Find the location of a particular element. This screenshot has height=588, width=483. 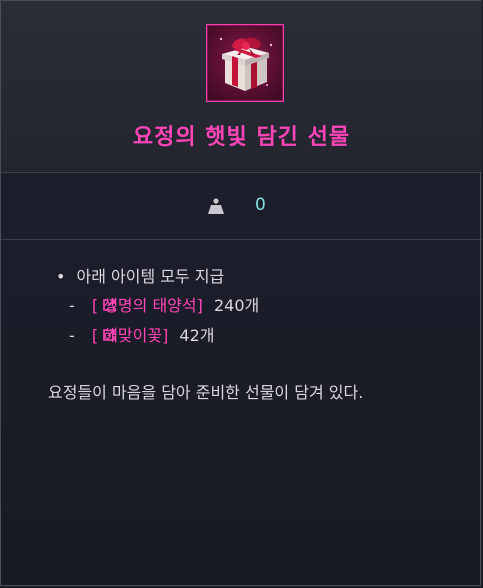

item-link-sunstone: [ 생명의 태양석] is located at coordinates (150, 305).